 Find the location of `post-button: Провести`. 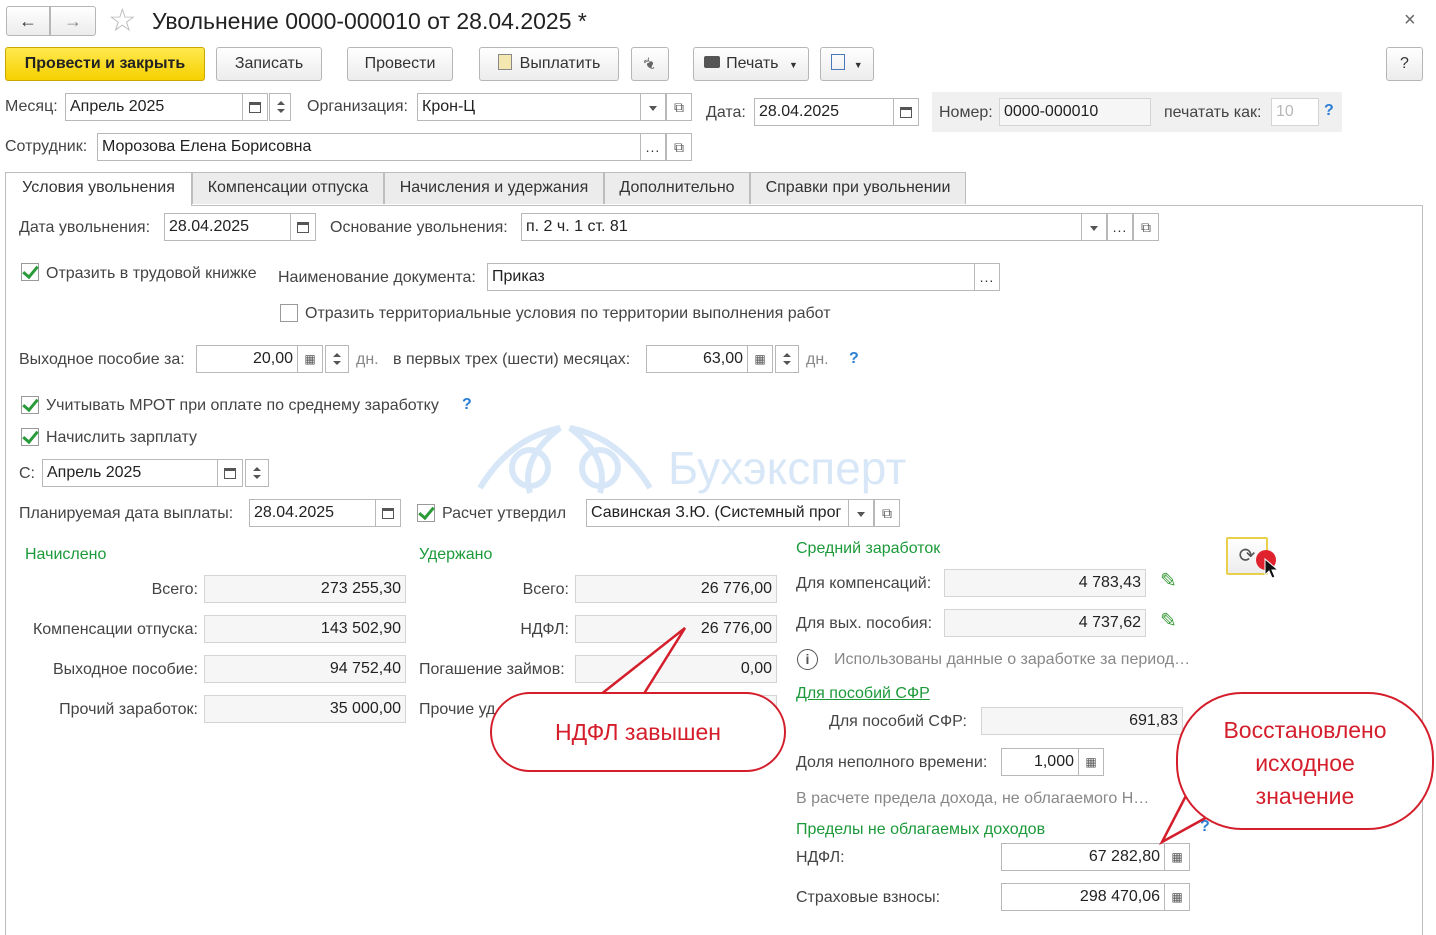

post-button: Провести is located at coordinates (400, 64).